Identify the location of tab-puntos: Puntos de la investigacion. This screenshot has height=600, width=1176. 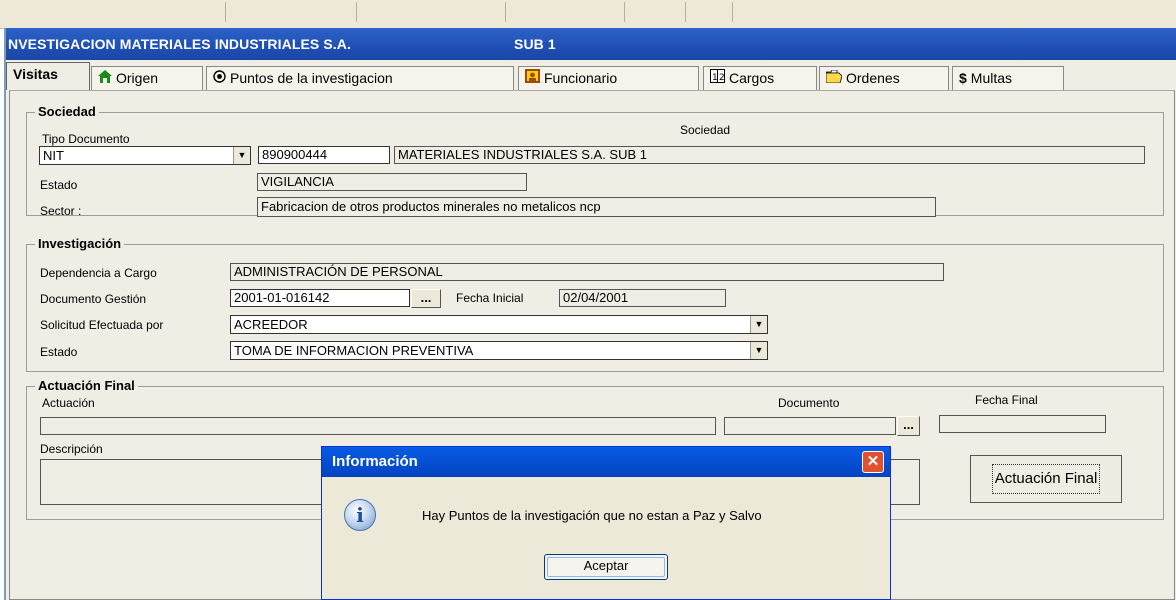
(360, 78).